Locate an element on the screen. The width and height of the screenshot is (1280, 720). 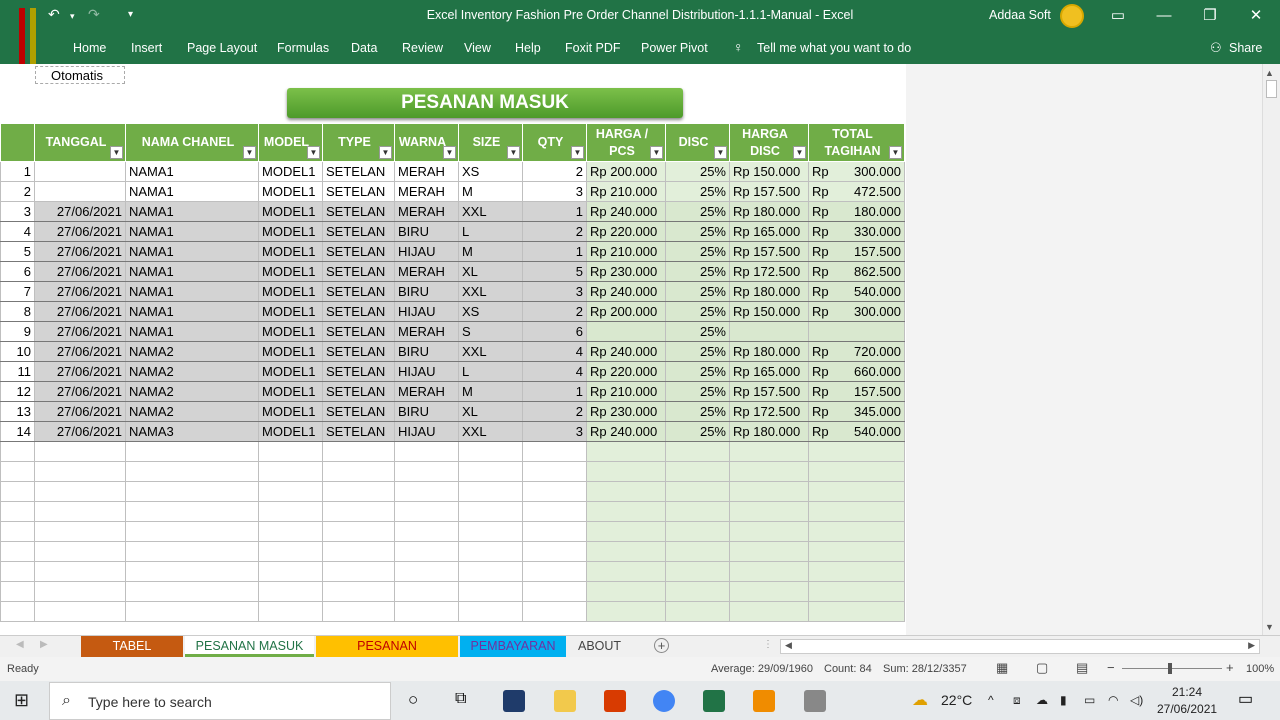
cell-total-tagihan: Rp 472.500 is located at coordinates (856, 191).